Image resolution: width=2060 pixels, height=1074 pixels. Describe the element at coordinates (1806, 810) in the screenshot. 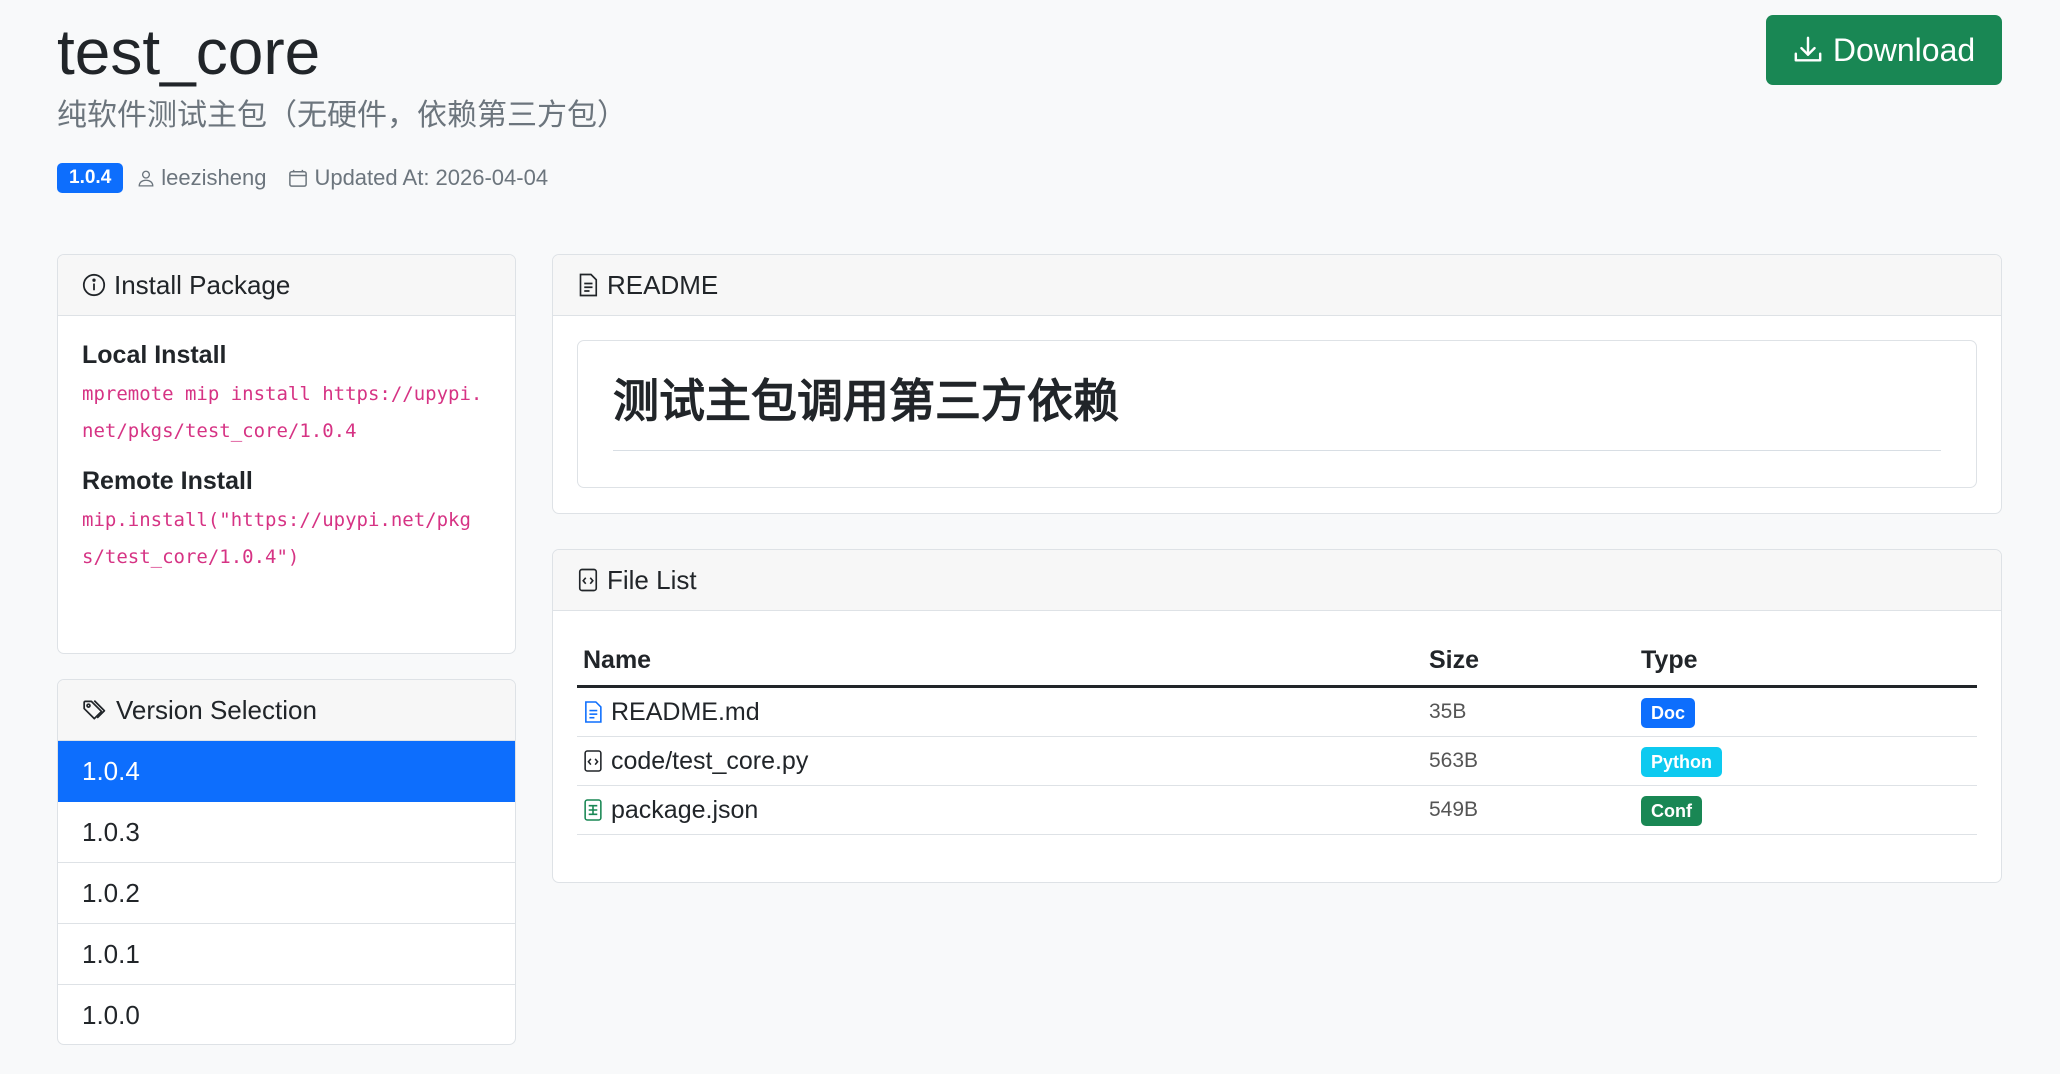

I see `file-type-cell: Conf` at that location.